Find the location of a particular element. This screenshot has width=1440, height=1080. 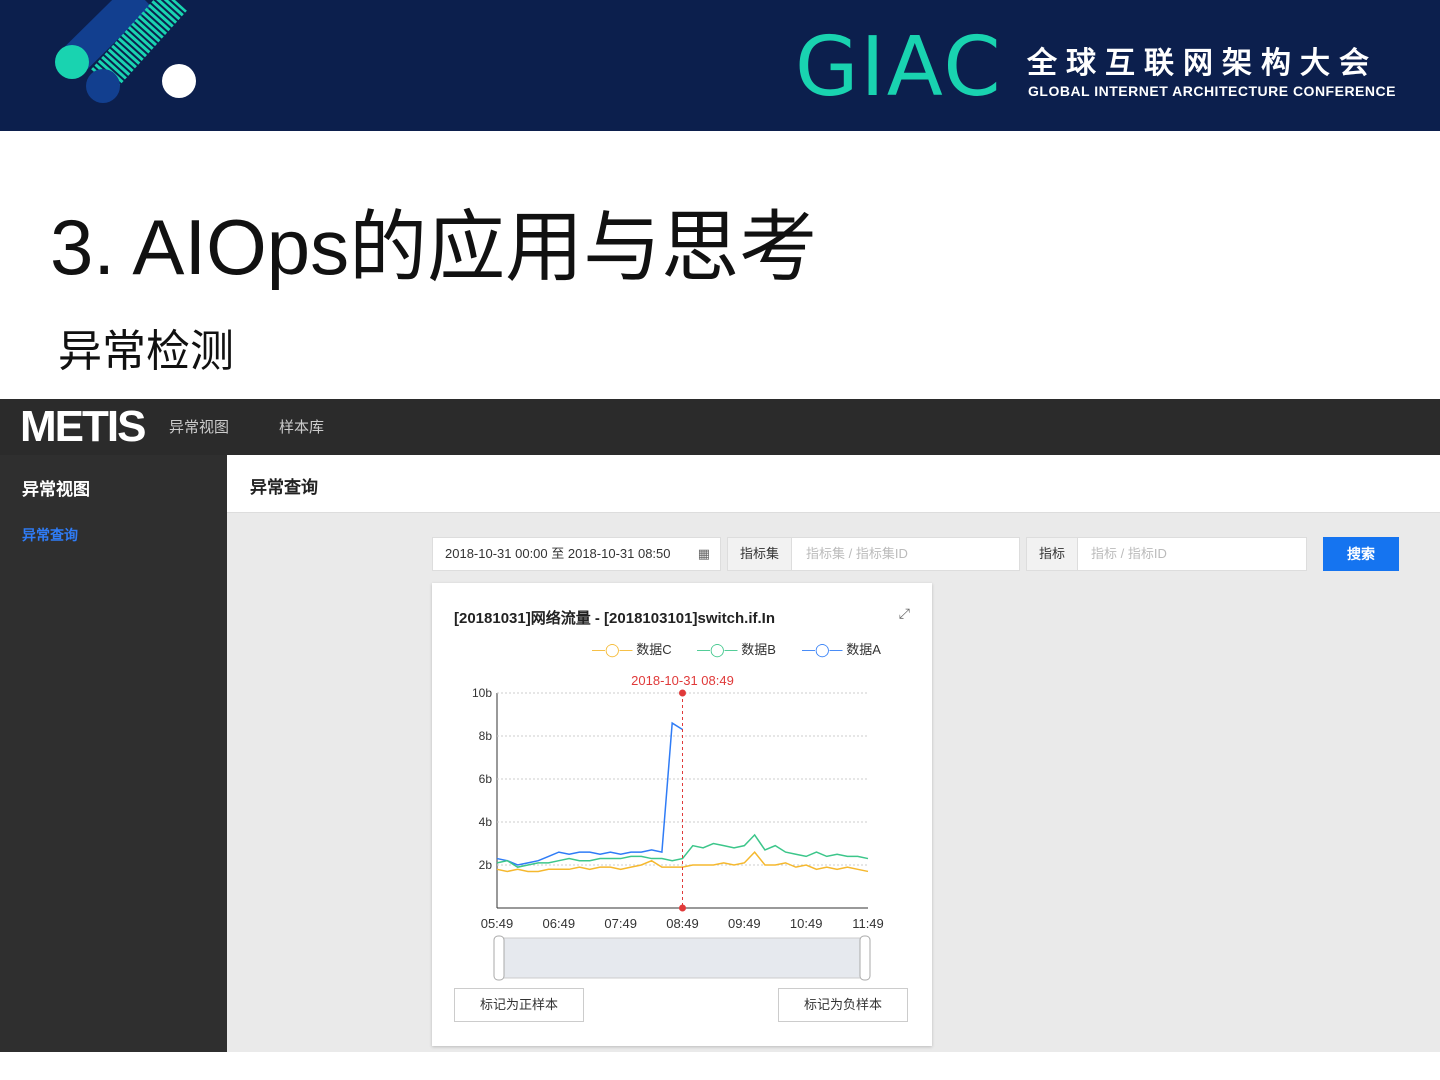

x-tick-label: 11:49 is located at coordinates (868, 923).